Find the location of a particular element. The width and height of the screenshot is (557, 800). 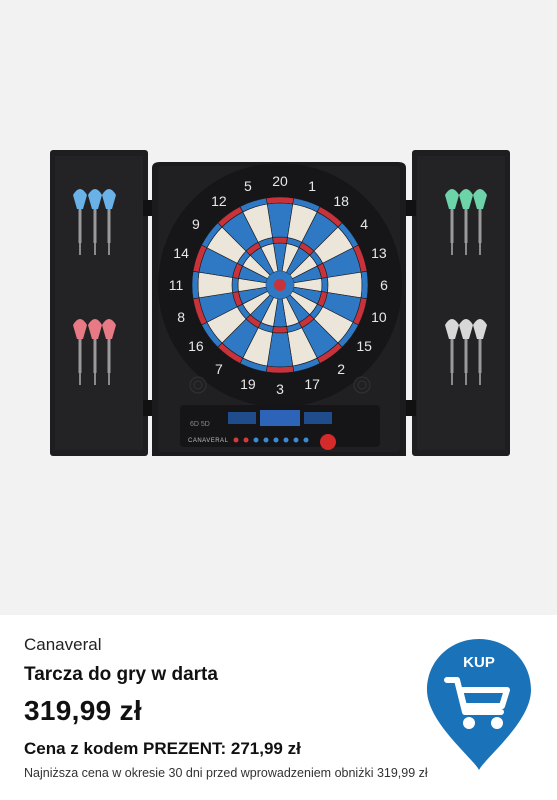

board-number: 8 is located at coordinates (181, 317).